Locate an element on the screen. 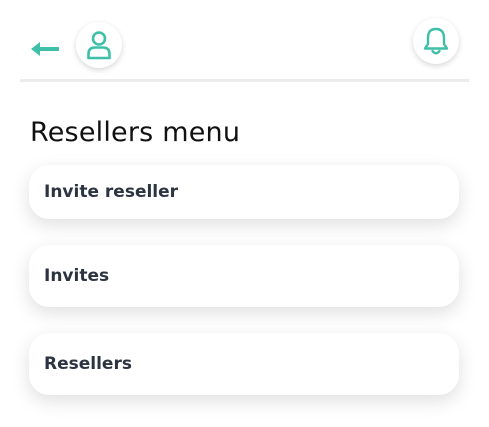  menu-item-label: Invite reseller is located at coordinates (111, 192).